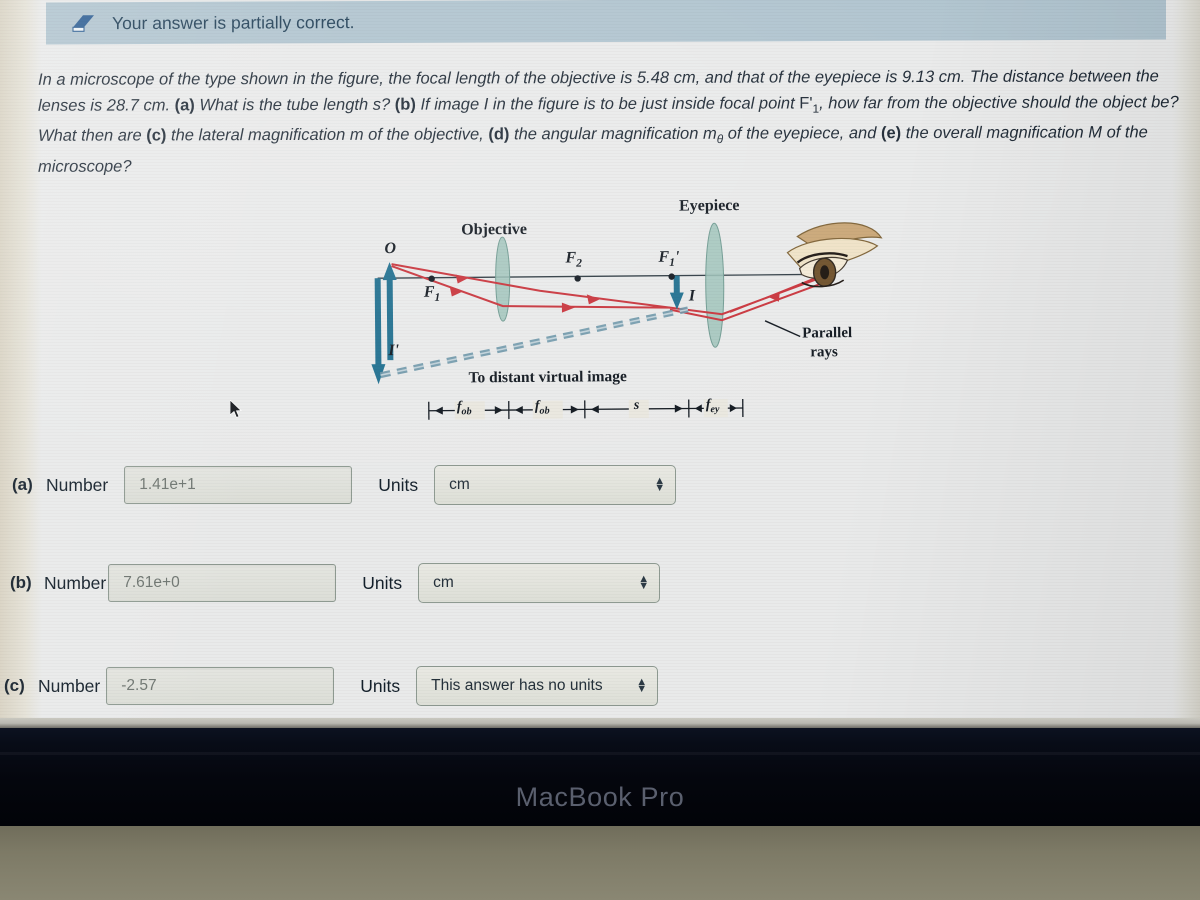  Describe the element at coordinates (494, 229) in the screenshot. I see `figure-label-objective: Objective` at that location.